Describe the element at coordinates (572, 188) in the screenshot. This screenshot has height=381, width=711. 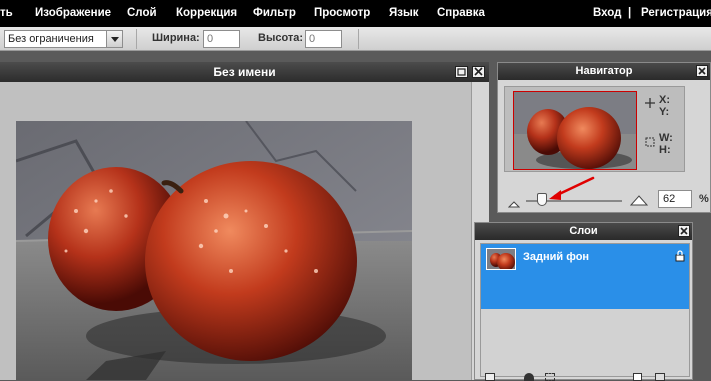
I see `annotation-arrow` at that location.